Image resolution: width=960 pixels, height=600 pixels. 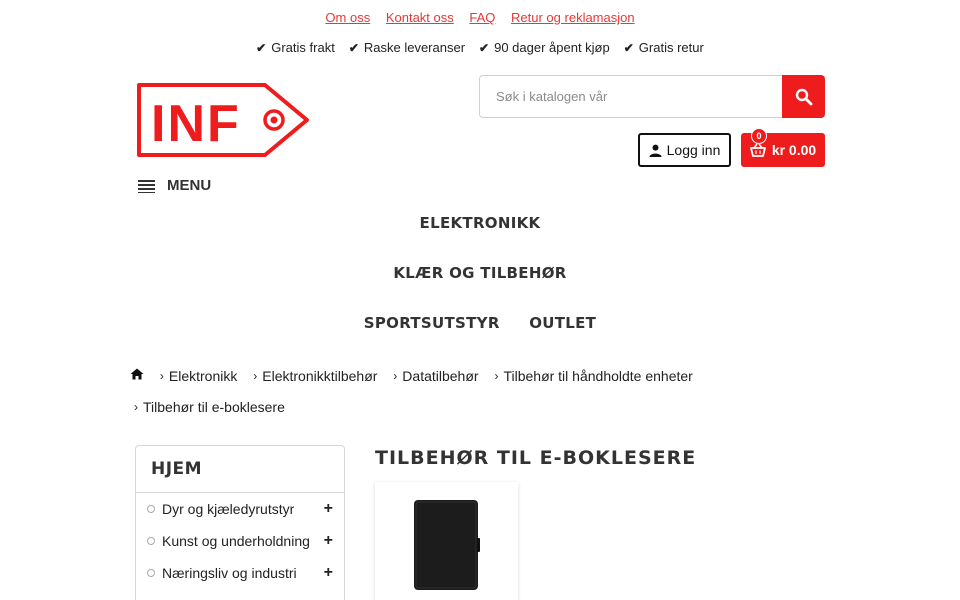 What do you see at coordinates (536, 458) in the screenshot?
I see `category-title: TILBEHØR TIL E-BOKLESERE` at bounding box center [536, 458].